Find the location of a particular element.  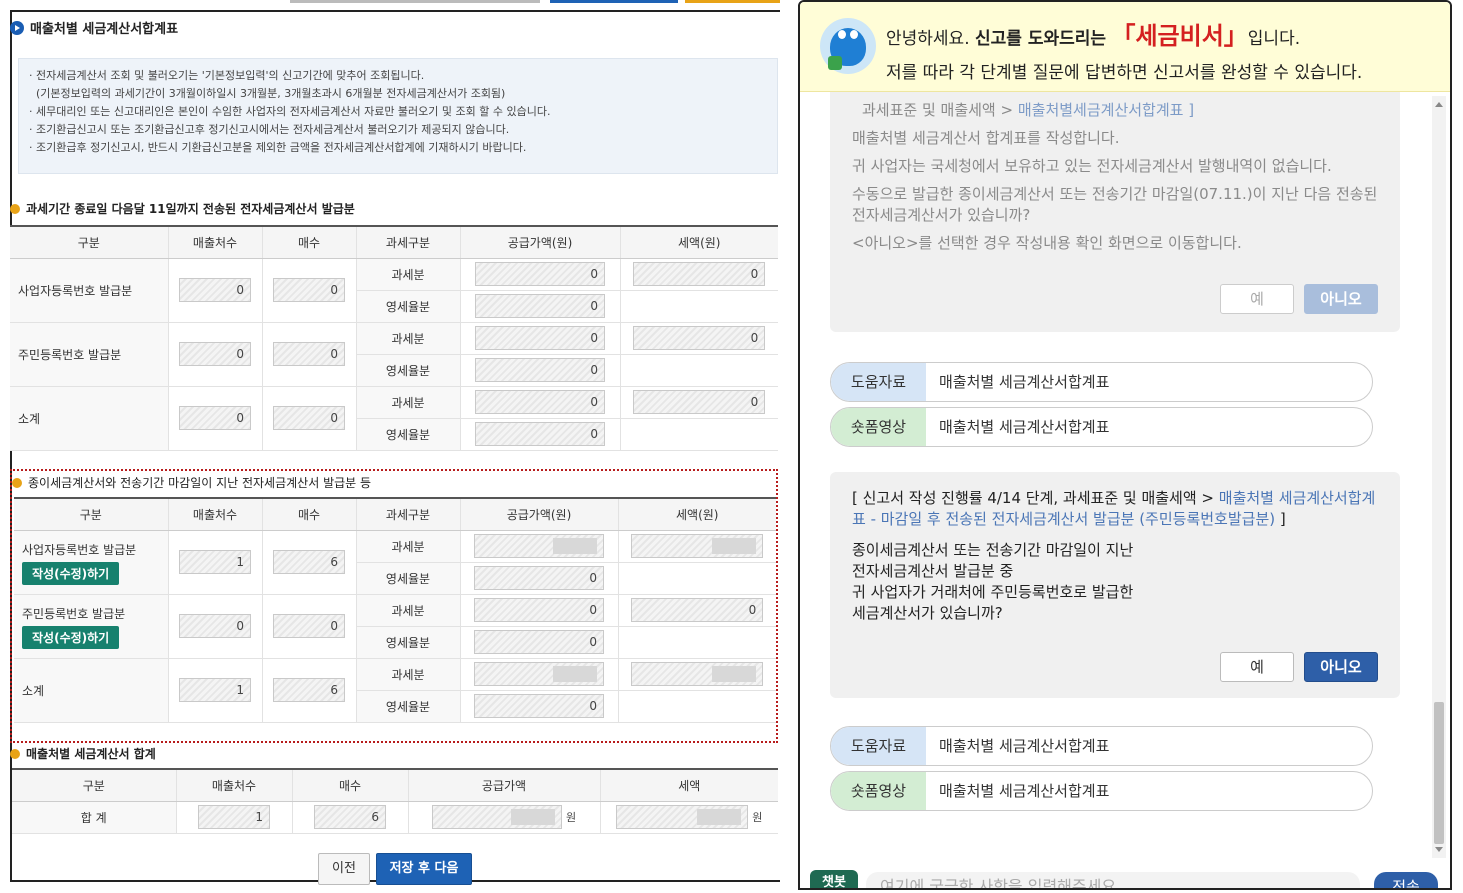

table-row: 사업자등록번호 발급분 0 0 과세분 0 0 is located at coordinates (394, 290).